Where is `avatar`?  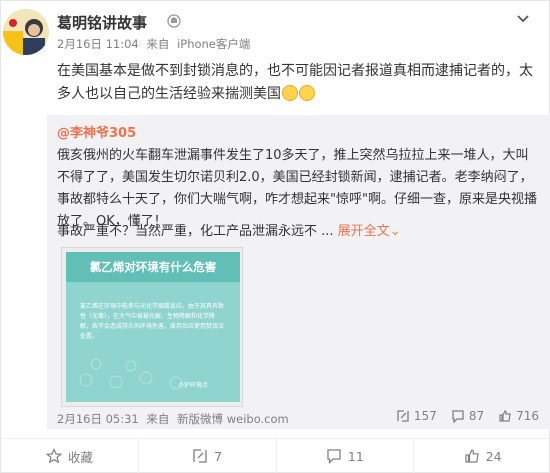
avatar is located at coordinates (26, 32).